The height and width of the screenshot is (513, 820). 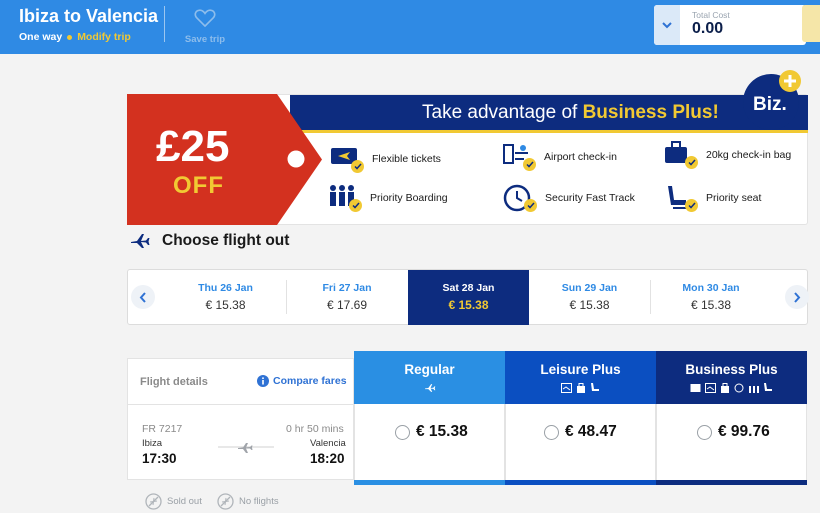 I want to click on trip-summary: One way Modify trip, so click(x=75, y=37).